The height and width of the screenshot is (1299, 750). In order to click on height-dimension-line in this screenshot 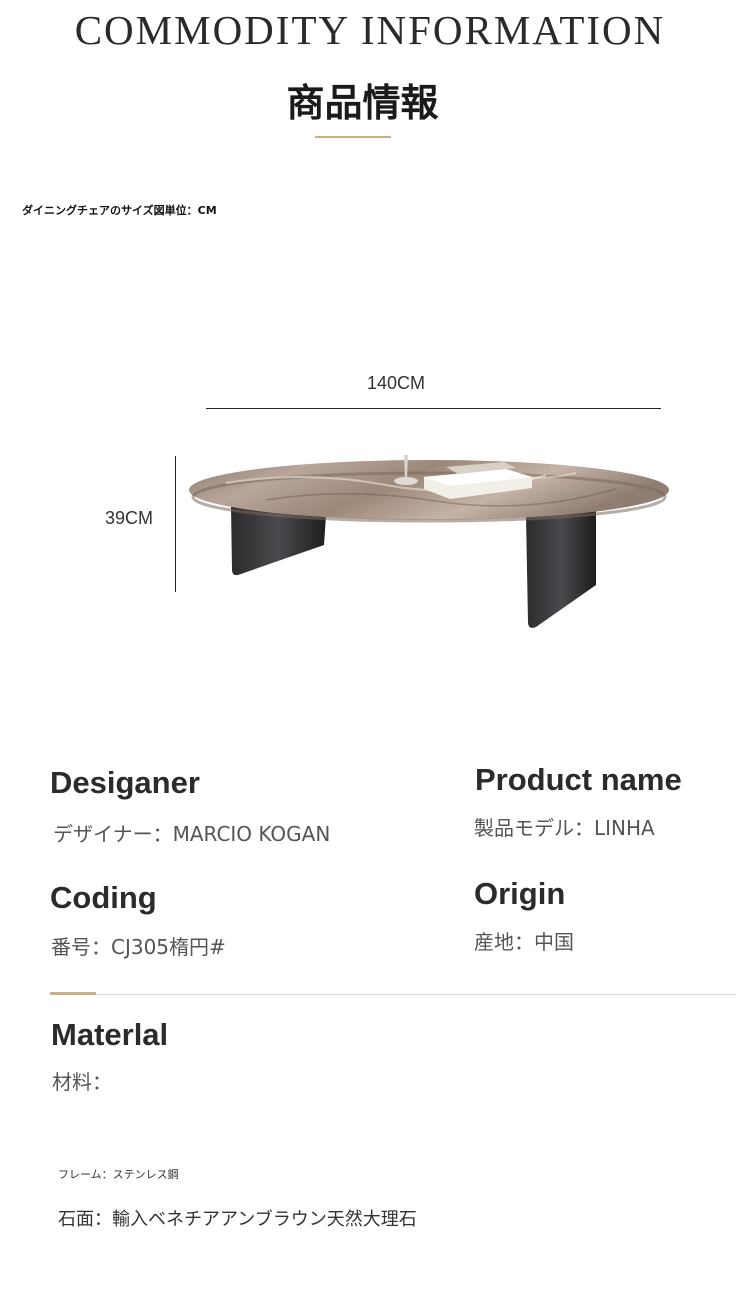, I will do `click(175, 524)`.